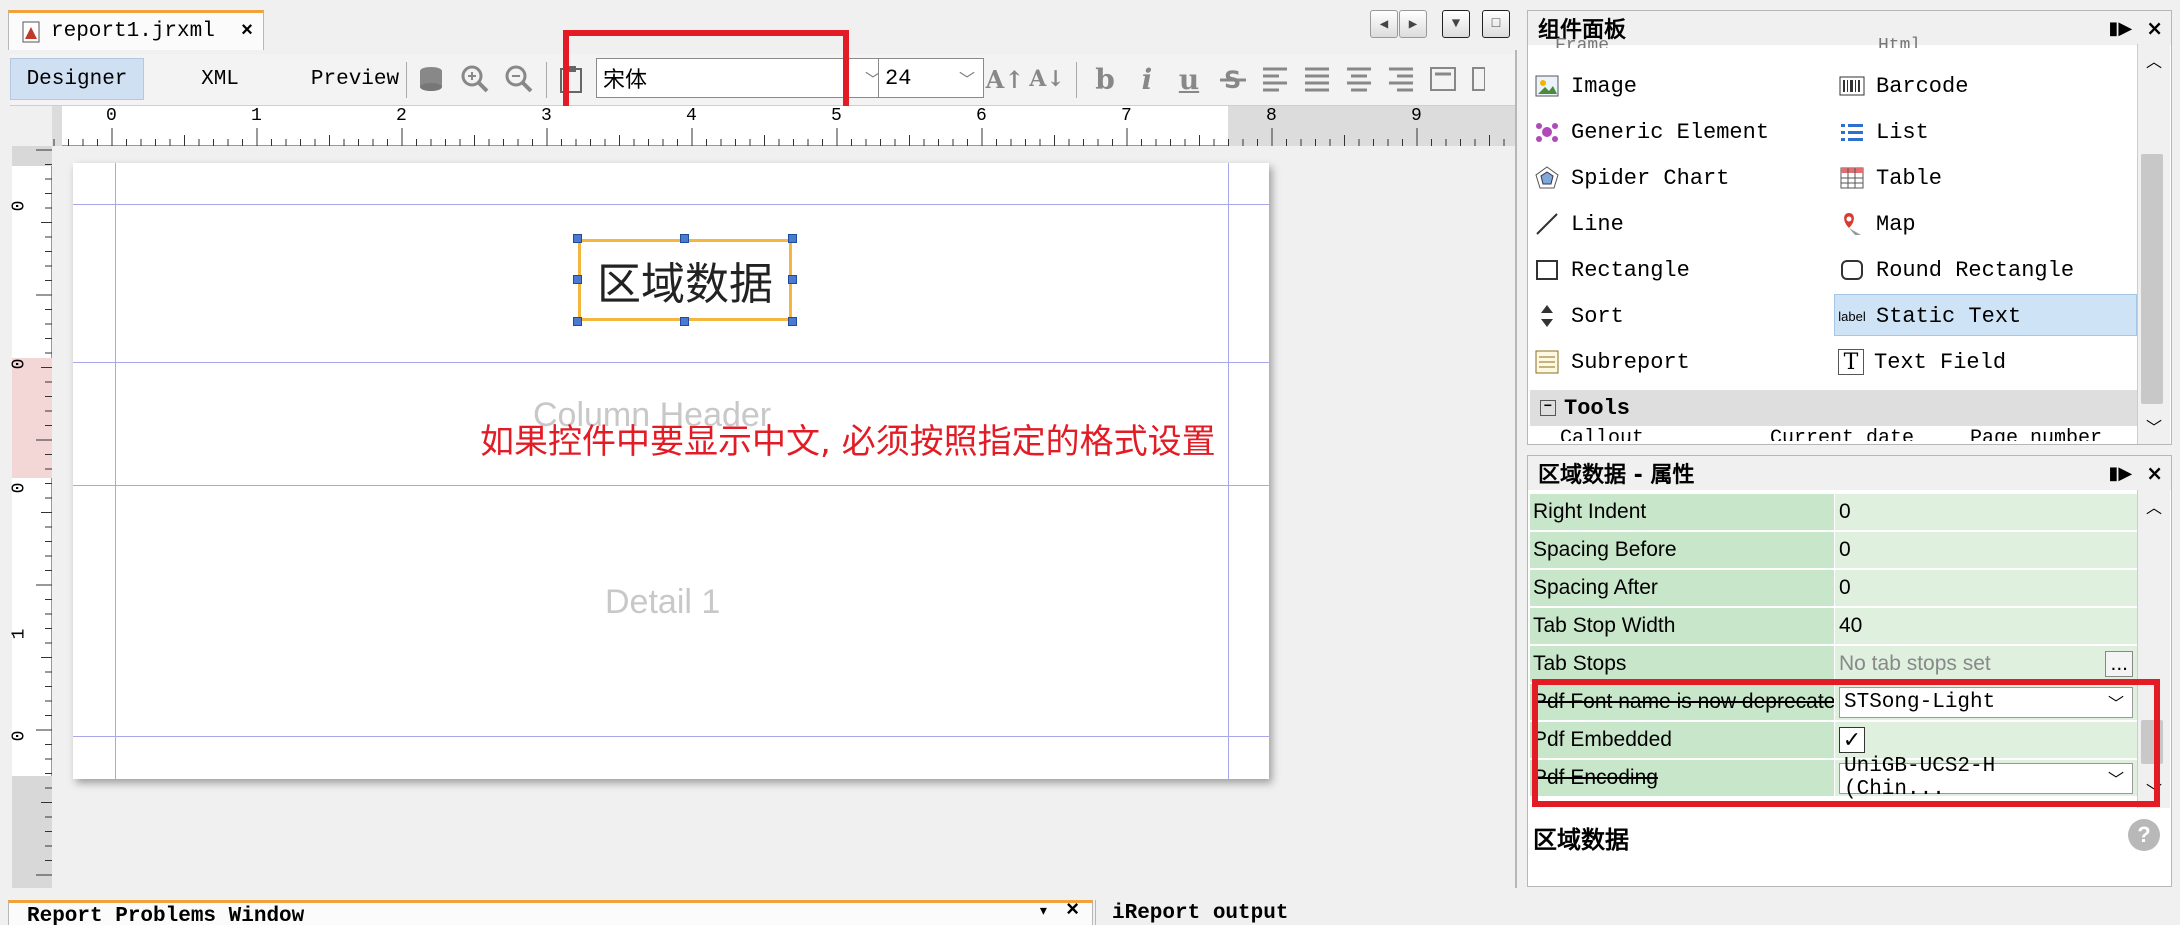 The width and height of the screenshot is (2180, 925). I want to click on tools-partial-row: Callout Current date Page number, so click(1833, 434).